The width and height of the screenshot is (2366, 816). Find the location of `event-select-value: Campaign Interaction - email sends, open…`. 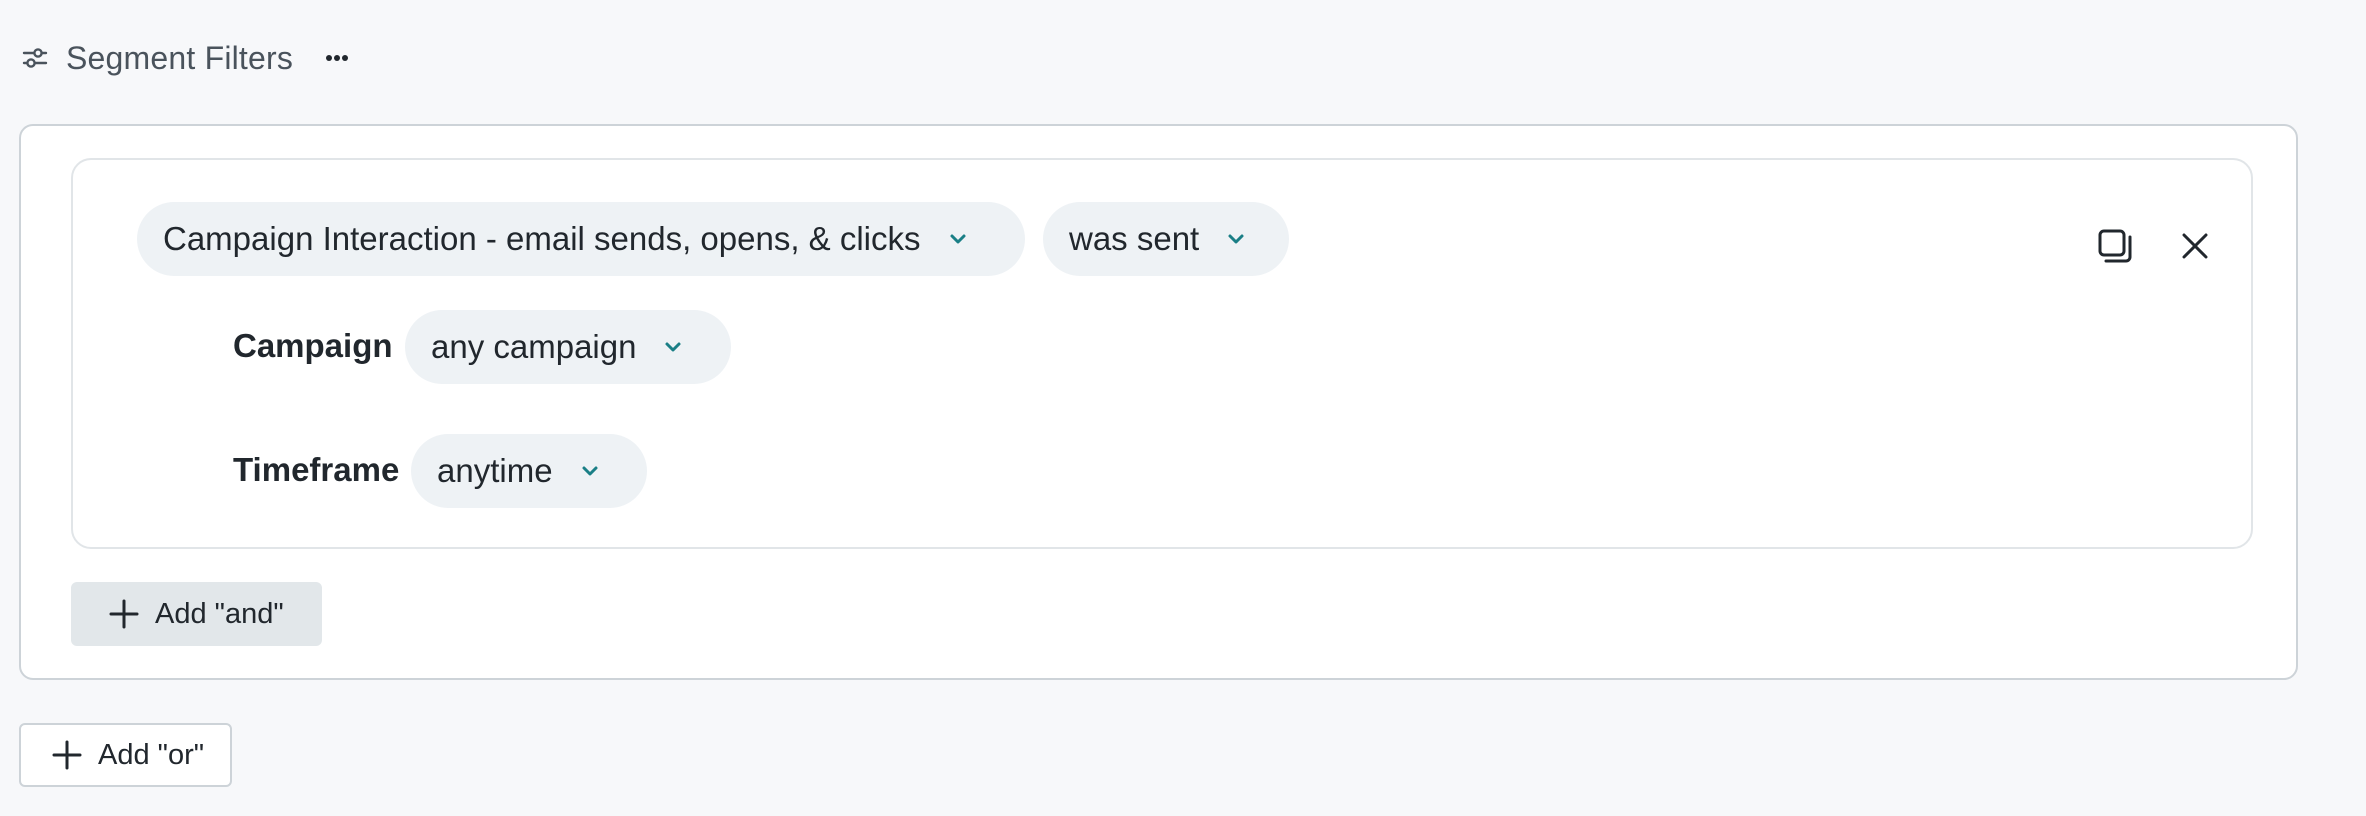

event-select-value: Campaign Interaction - email sends, open… is located at coordinates (542, 238).